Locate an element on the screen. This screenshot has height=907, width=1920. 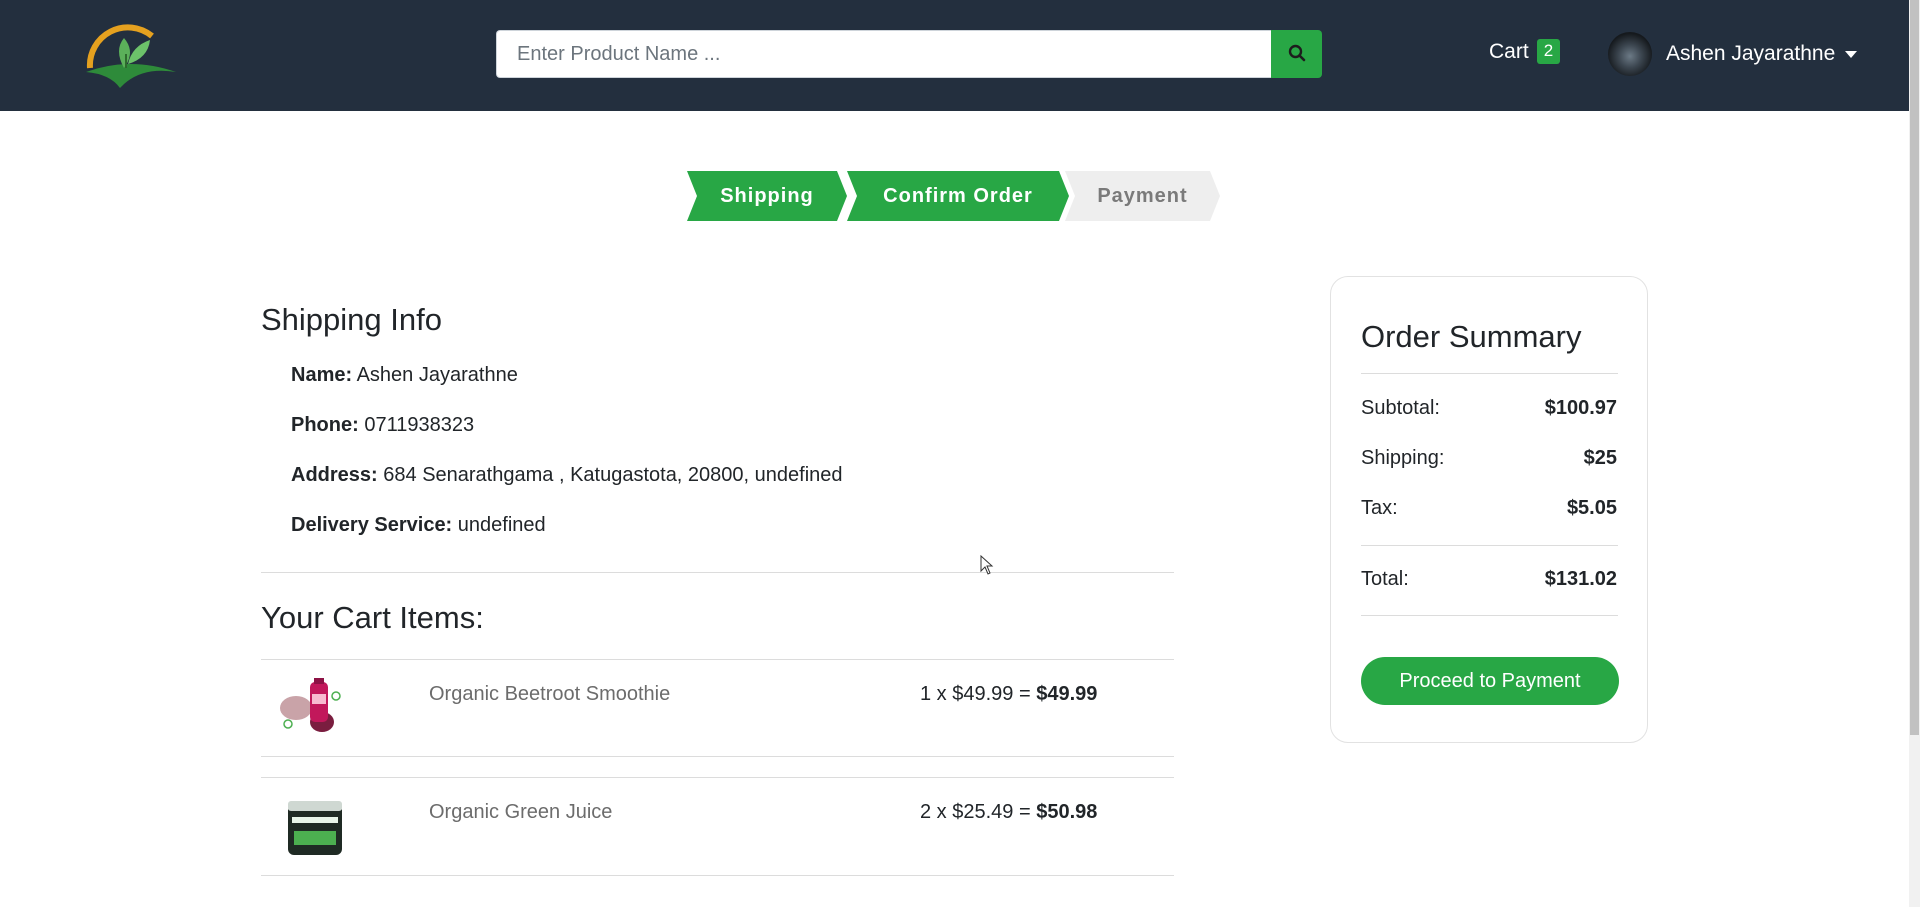
search-button is located at coordinates (1296, 54).